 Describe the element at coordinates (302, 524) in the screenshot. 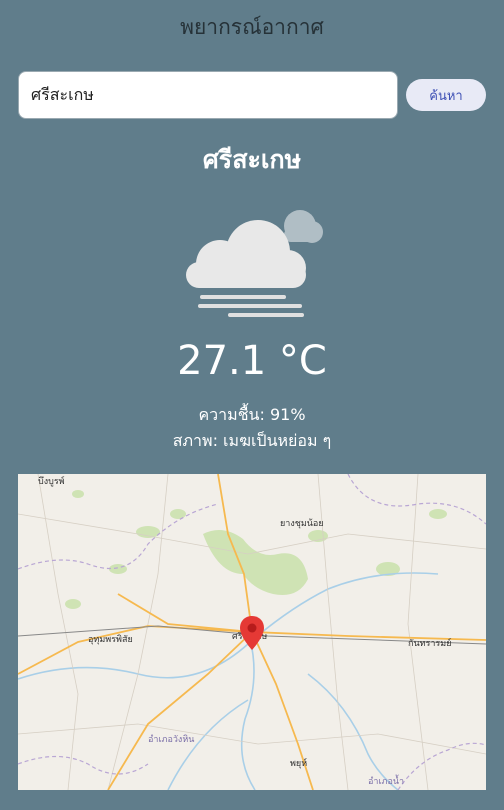

I see `map-label: ยางชุมน้อย` at that location.